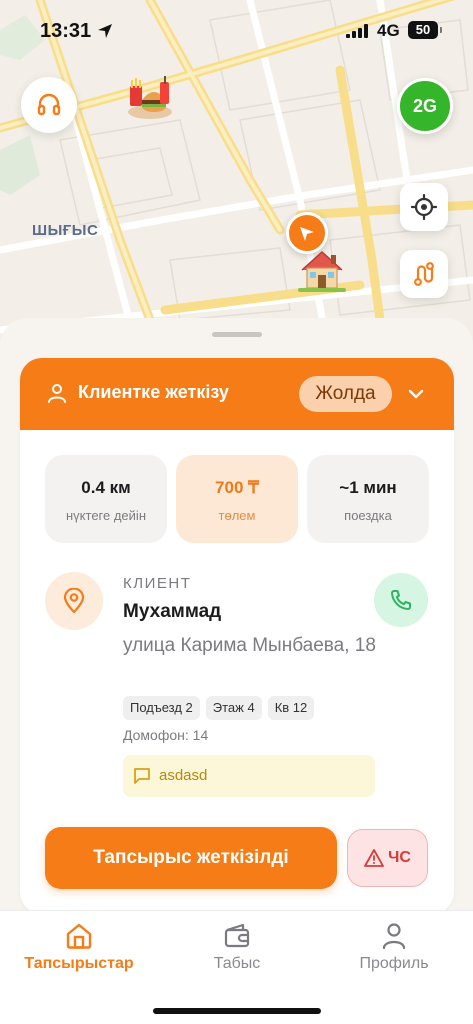  I want to click on stat-payment: 700 ₸ төлем, so click(237, 499).